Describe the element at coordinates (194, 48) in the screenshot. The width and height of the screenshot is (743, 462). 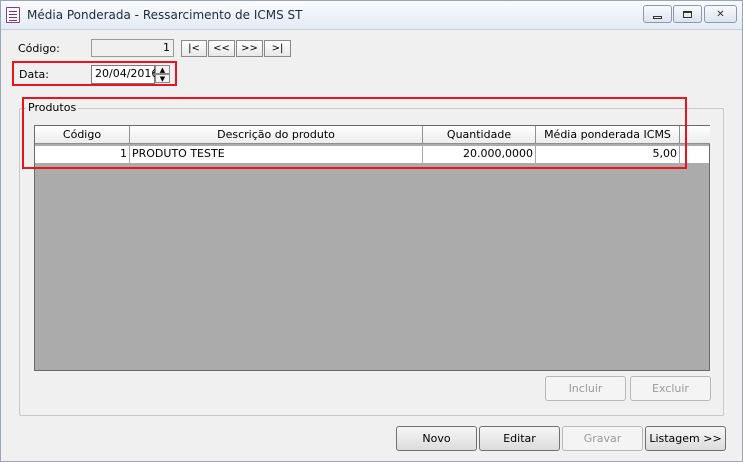
I see `first-record-button: |<` at that location.